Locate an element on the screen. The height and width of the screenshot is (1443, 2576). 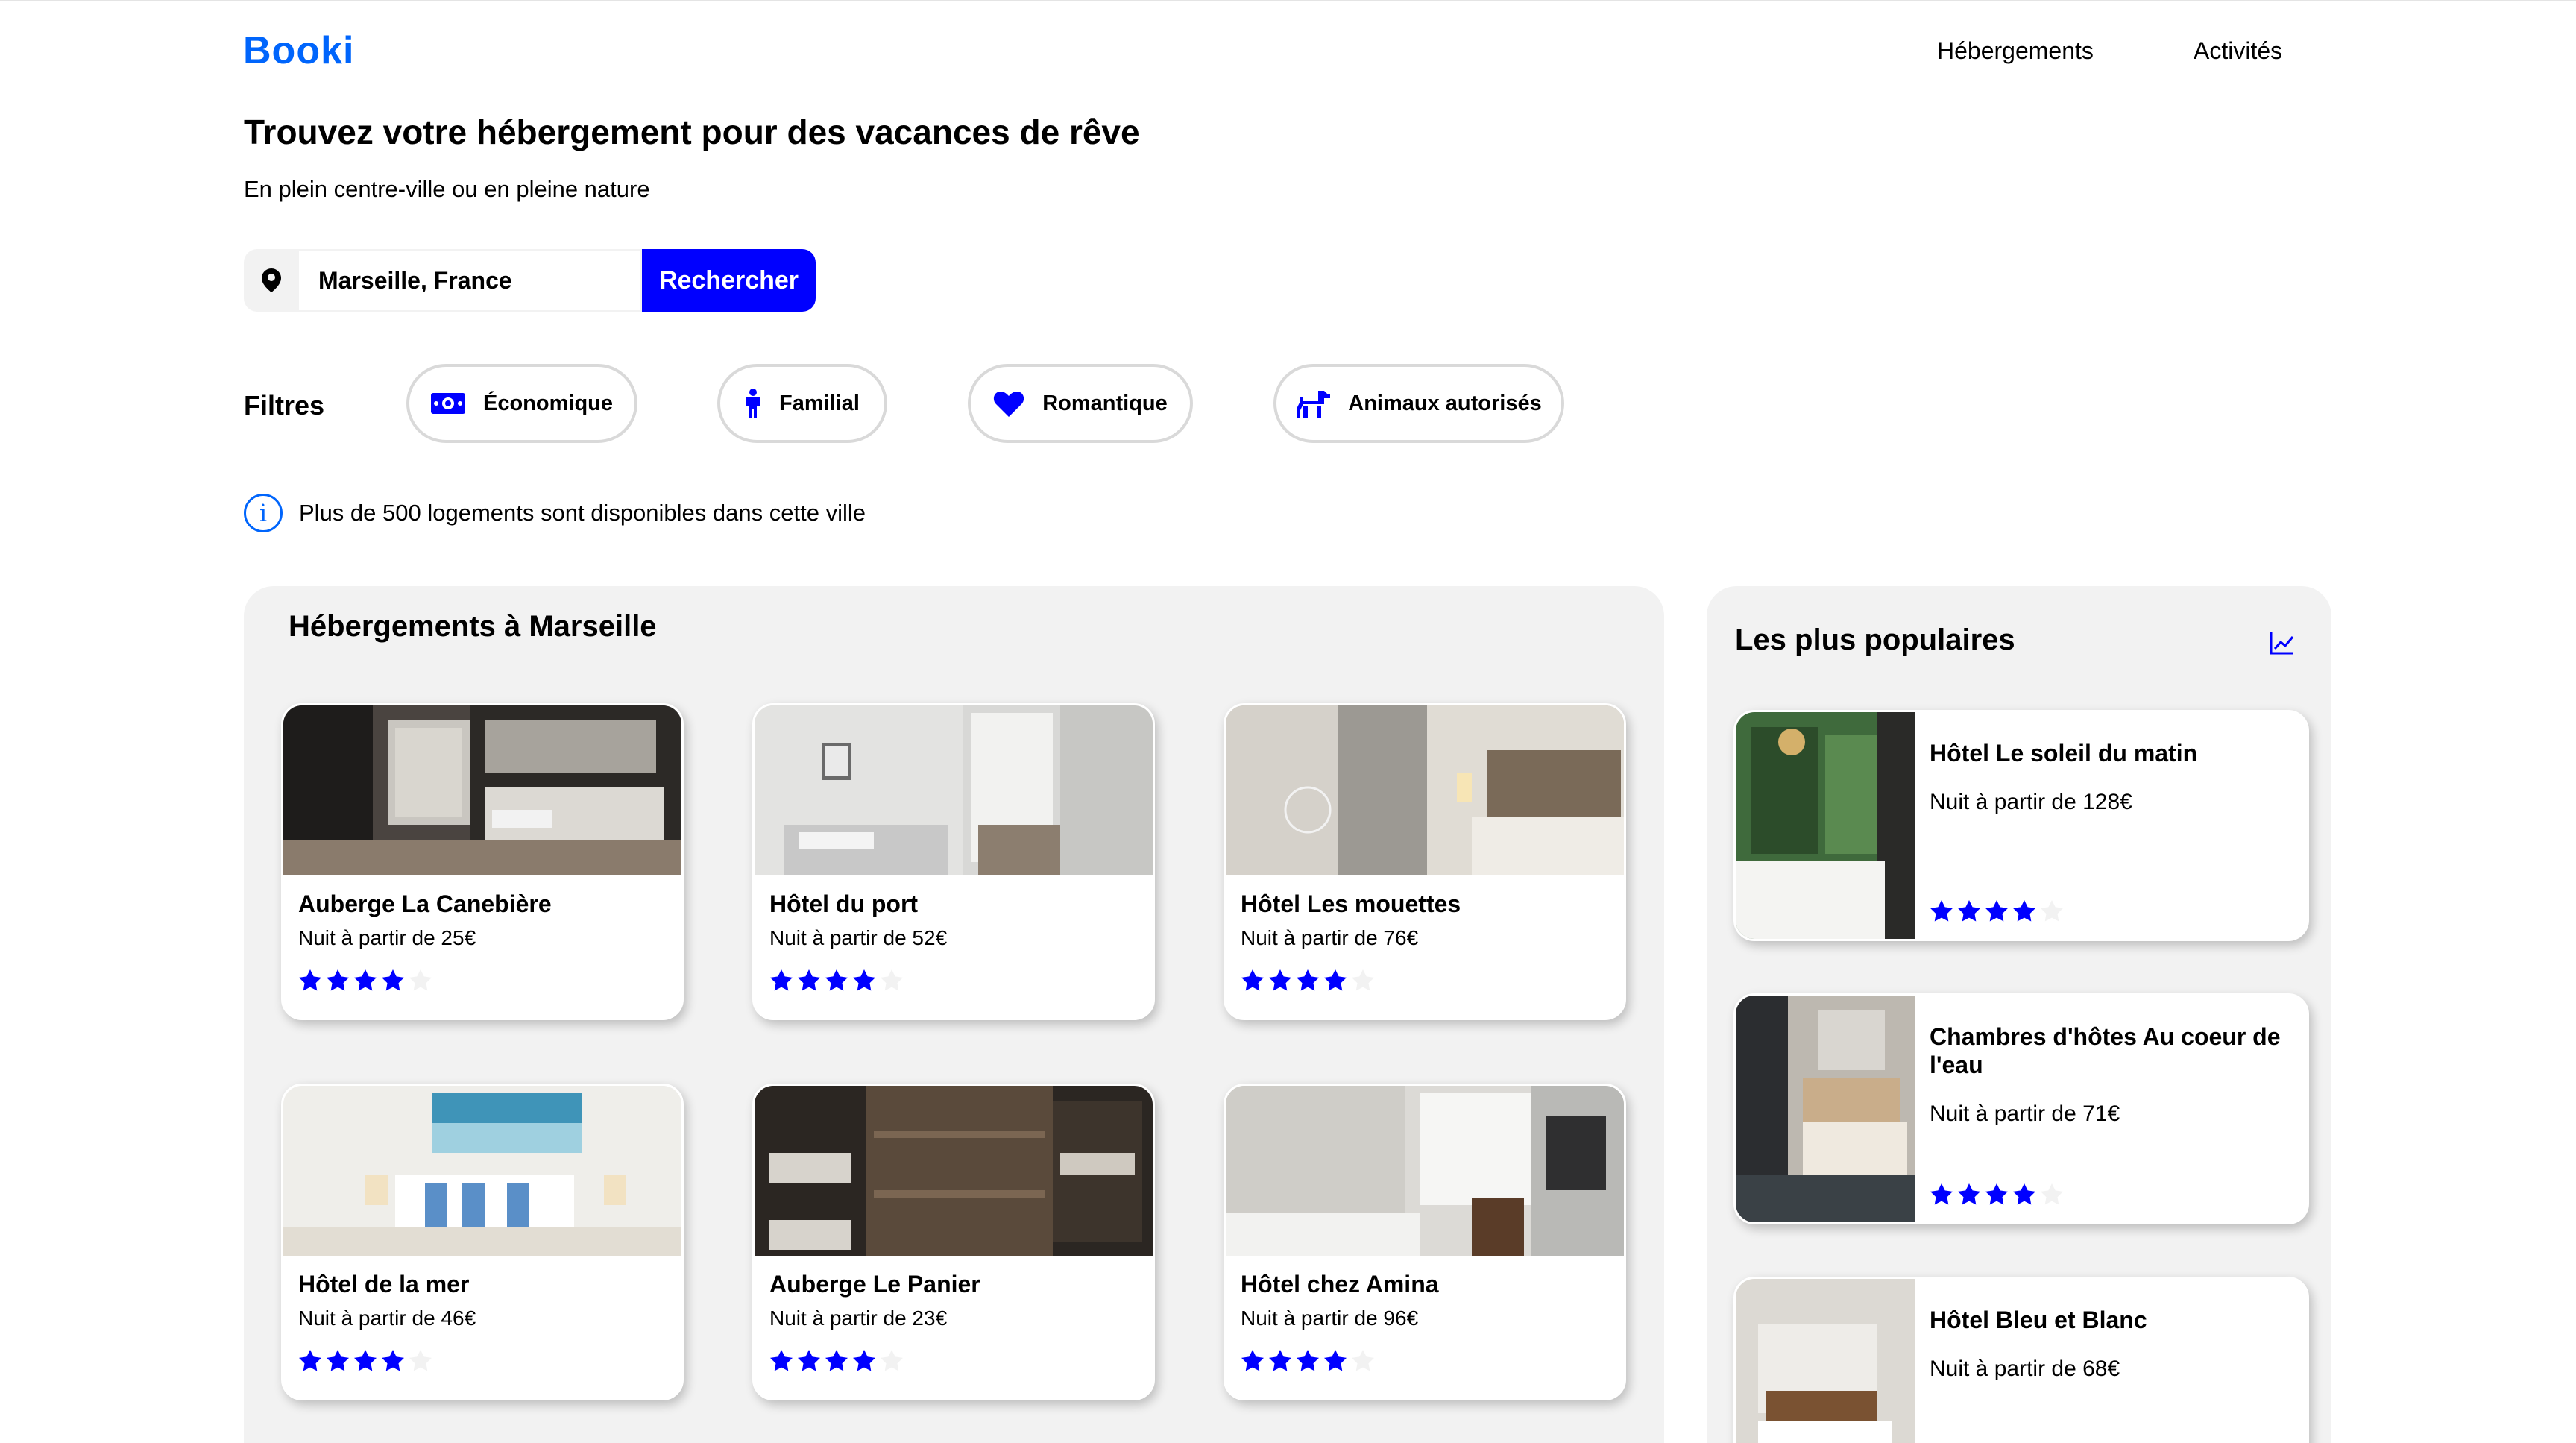
listing-price: Nuit à partir de 25€ is located at coordinates (387, 937).